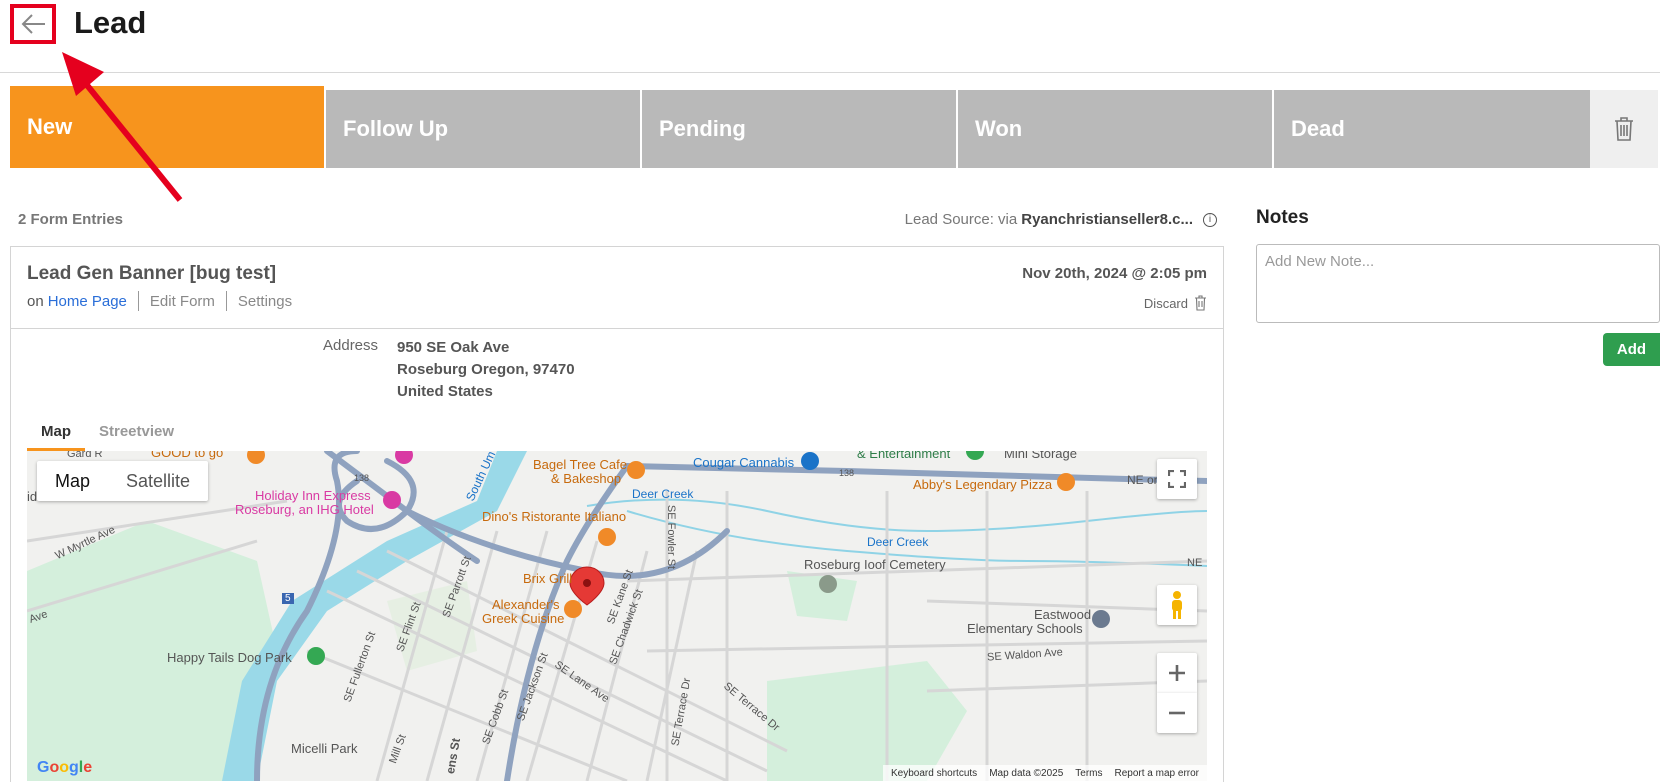  What do you see at coordinates (671, 537) in the screenshot?
I see `map-label: SE Fowler St` at bounding box center [671, 537].